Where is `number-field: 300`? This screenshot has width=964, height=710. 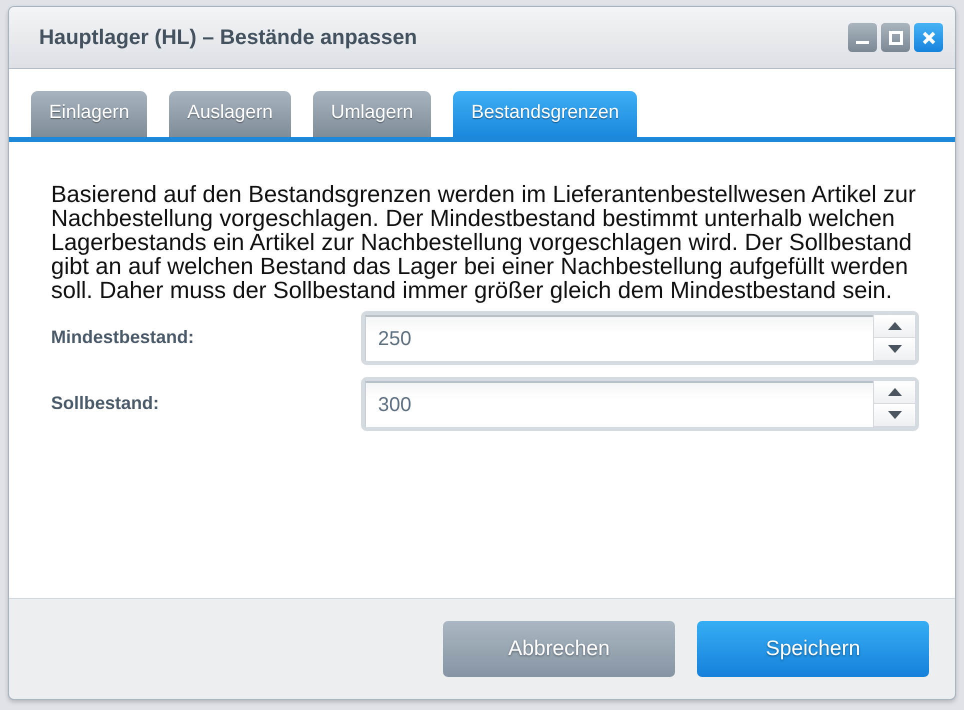
number-field: 300 is located at coordinates (640, 403).